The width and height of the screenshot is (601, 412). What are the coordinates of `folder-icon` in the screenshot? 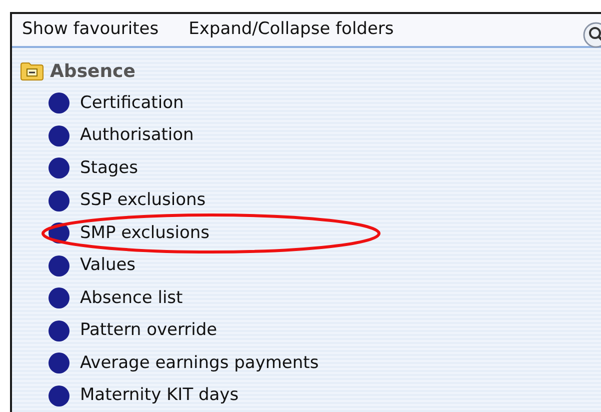 It's located at (32, 71).